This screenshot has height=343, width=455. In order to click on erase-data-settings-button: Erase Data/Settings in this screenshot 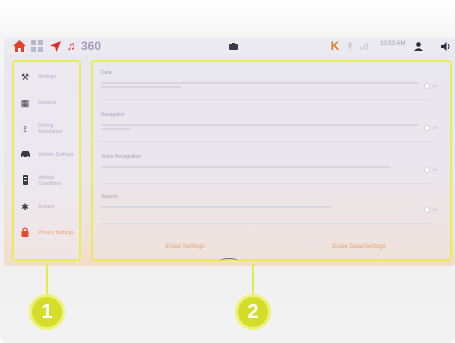, I will do `click(359, 247)`.